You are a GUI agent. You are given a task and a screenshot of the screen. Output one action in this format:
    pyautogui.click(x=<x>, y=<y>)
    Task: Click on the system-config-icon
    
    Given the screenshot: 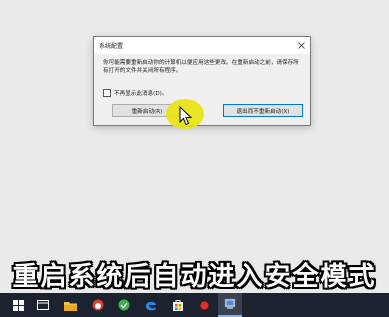 What is the action you would take?
    pyautogui.click(x=230, y=303)
    